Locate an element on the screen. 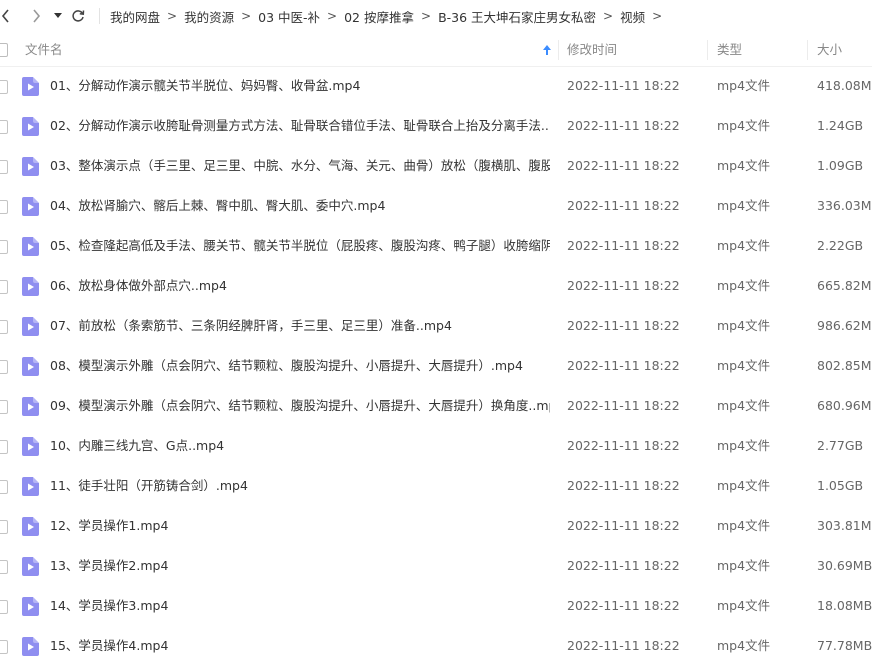 This screenshot has width=872, height=666. breadcrumb-item-my-resources: 我的资源 is located at coordinates (209, 16).